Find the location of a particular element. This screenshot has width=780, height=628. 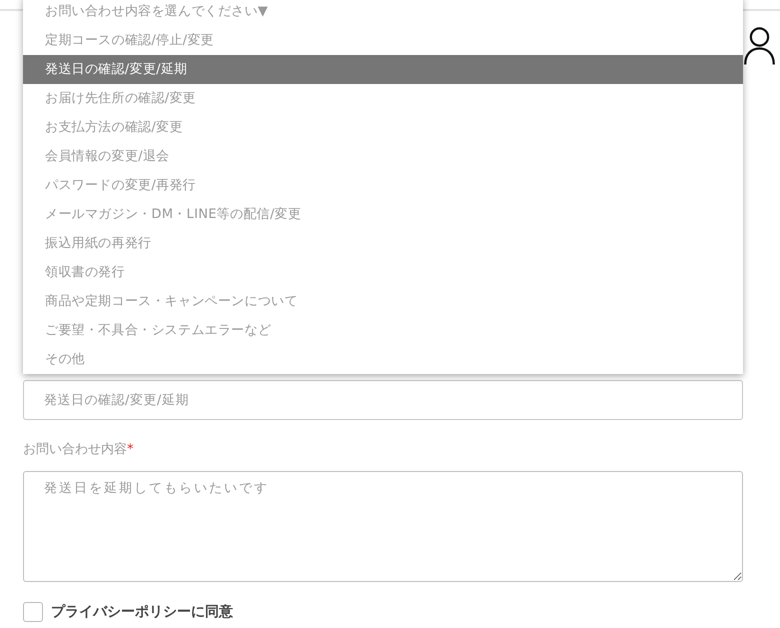

dropdown-option: 会員情報の変更/退会 is located at coordinates (383, 156).